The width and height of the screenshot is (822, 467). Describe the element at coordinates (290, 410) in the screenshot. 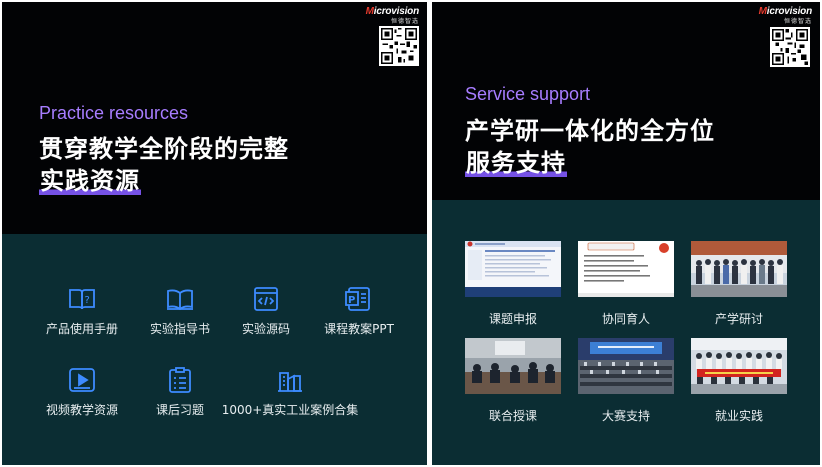

I see `resource-label: 1000+真实工业案例合集` at that location.